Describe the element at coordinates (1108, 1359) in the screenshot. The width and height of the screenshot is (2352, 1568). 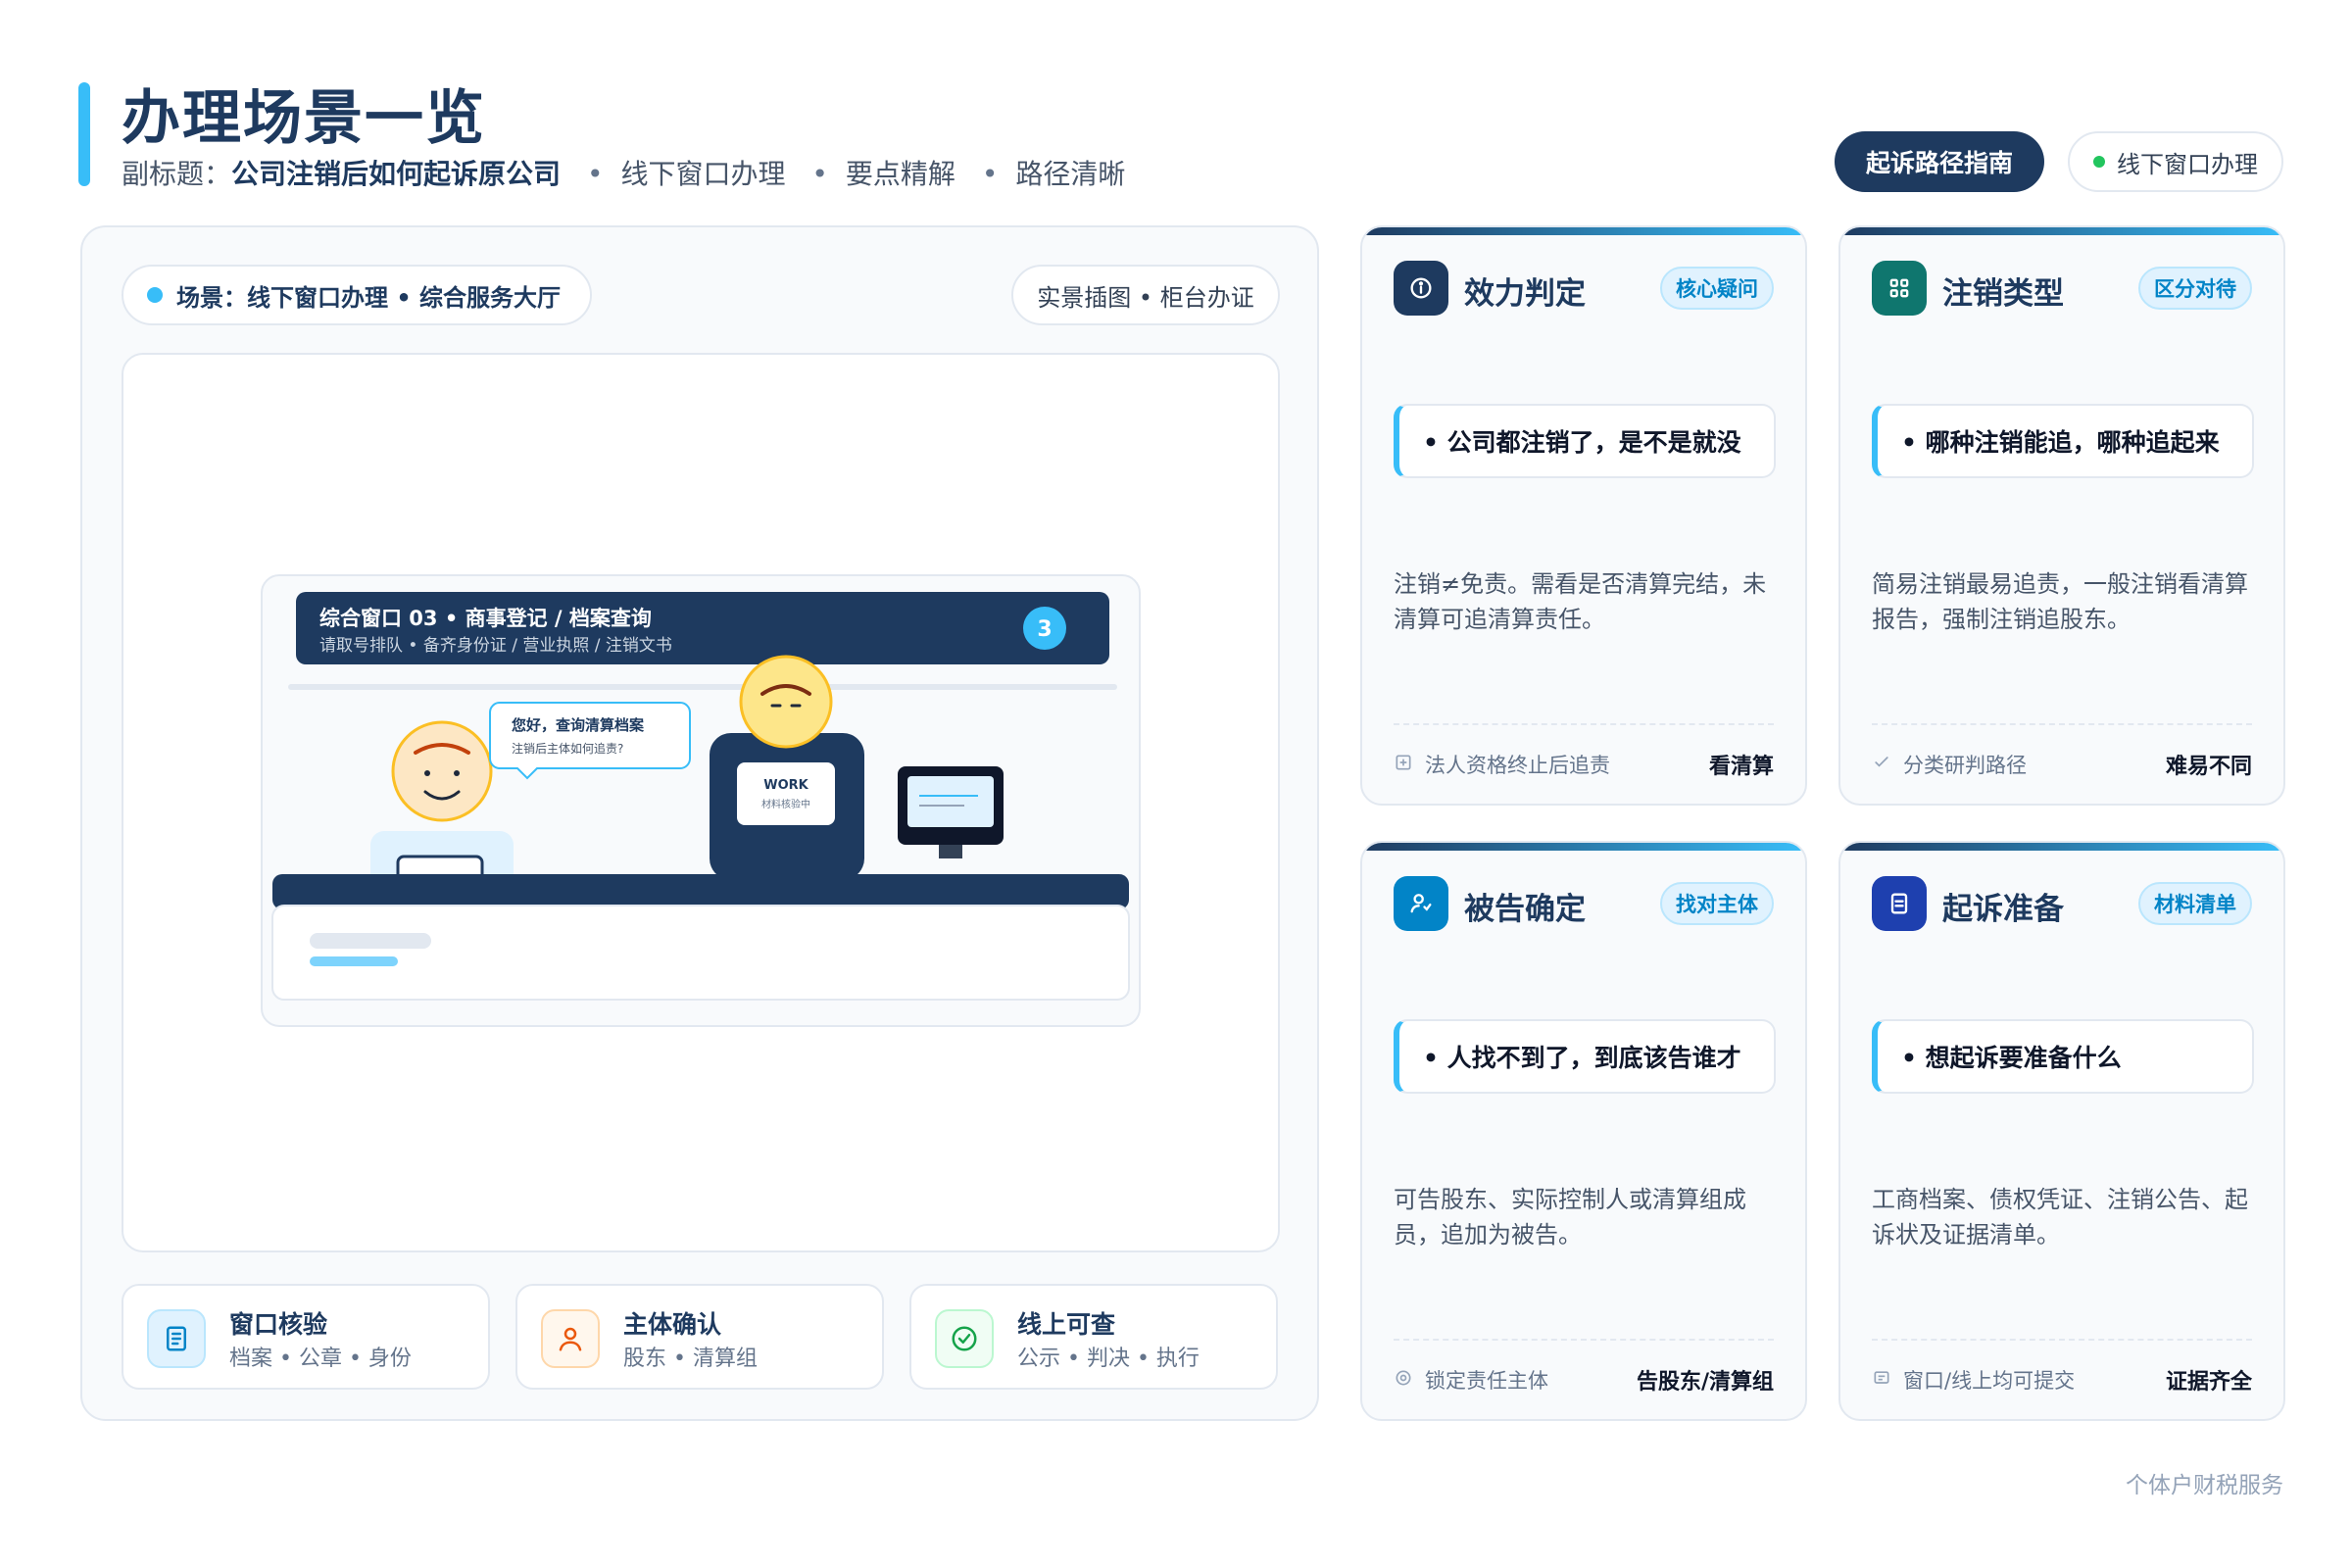
I see `feature-subtitle: 公示 • 判决 • 执行` at that location.